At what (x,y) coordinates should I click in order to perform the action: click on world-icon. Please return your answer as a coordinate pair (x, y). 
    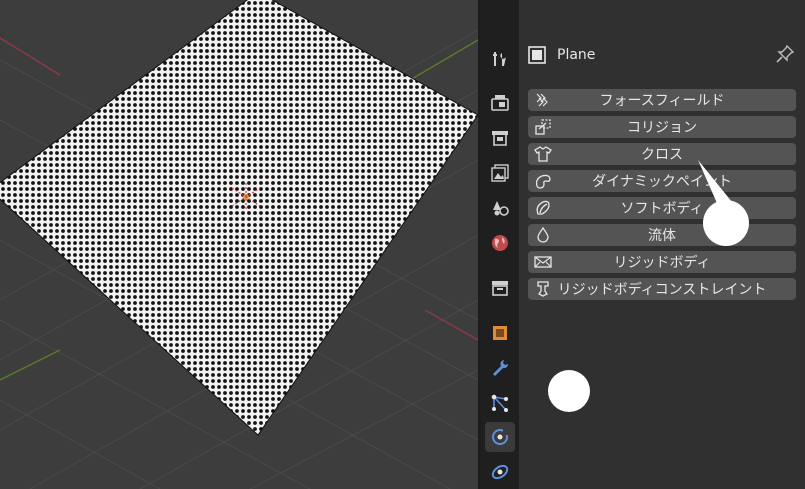
    Looking at the image, I should click on (500, 243).